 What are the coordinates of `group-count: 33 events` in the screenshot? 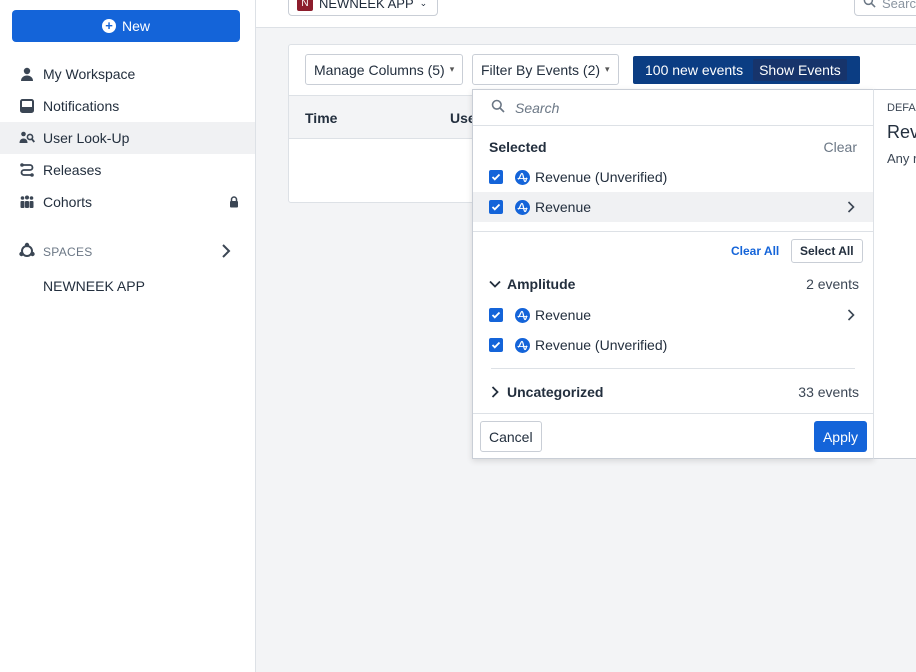 It's located at (828, 392).